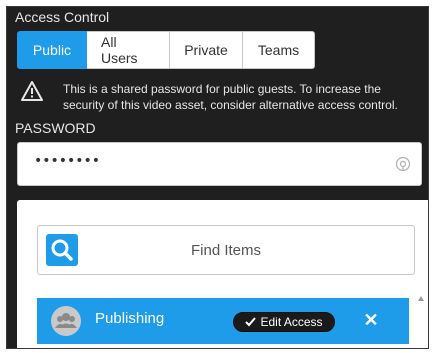  Describe the element at coordinates (279, 50) in the screenshot. I see `tab-teams: Teams` at that location.